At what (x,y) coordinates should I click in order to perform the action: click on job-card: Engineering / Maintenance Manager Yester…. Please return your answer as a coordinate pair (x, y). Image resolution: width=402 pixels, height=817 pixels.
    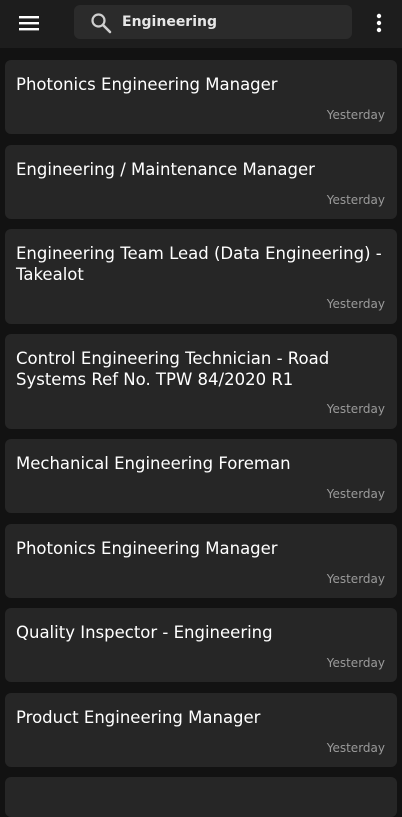
    Looking at the image, I should click on (201, 182).